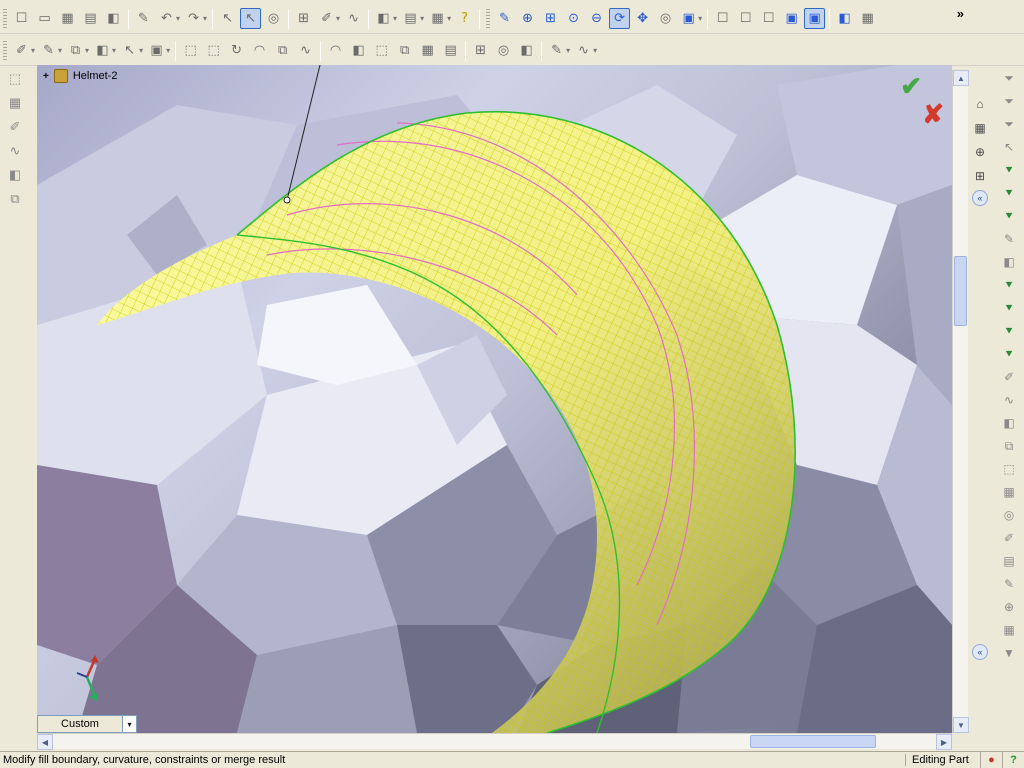  Describe the element at coordinates (227, 18) in the screenshot. I see `select-icon: ↖` at that location.